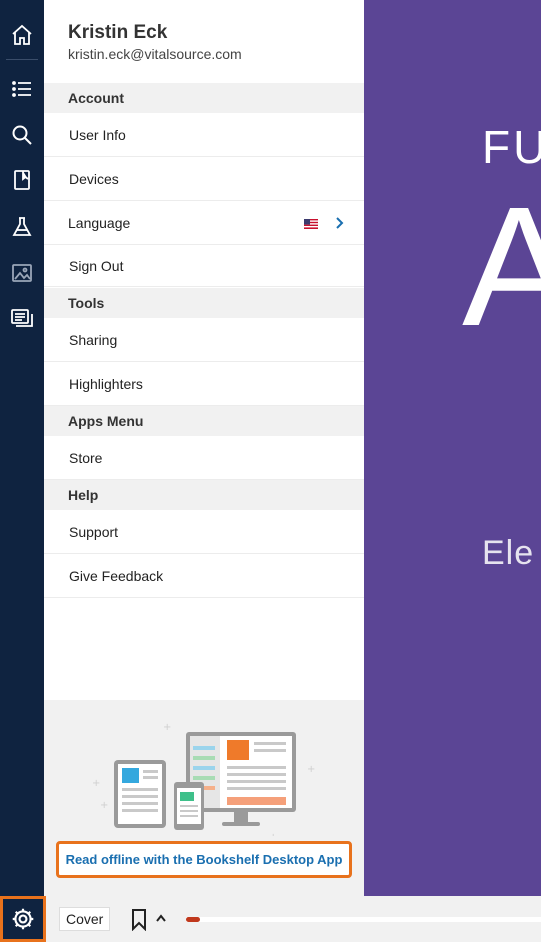 The image size is (541, 942). What do you see at coordinates (204, 532) in the screenshot?
I see `menu-item-support: Support` at bounding box center [204, 532].